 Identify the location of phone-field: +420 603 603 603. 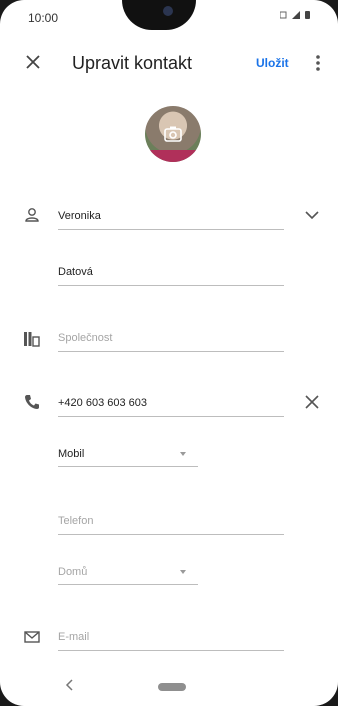
(171, 403).